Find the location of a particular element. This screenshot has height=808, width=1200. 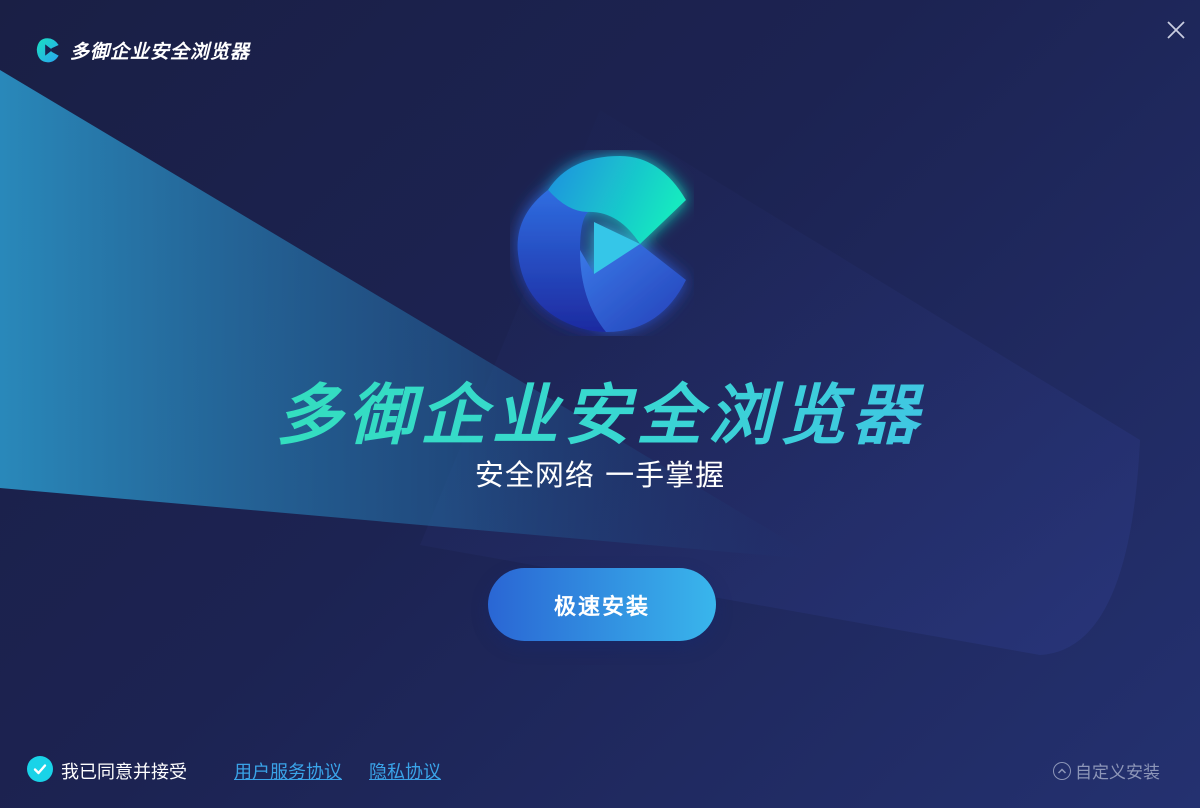

hero-subtitle: 安全网络 一手掌握 is located at coordinates (600, 475).